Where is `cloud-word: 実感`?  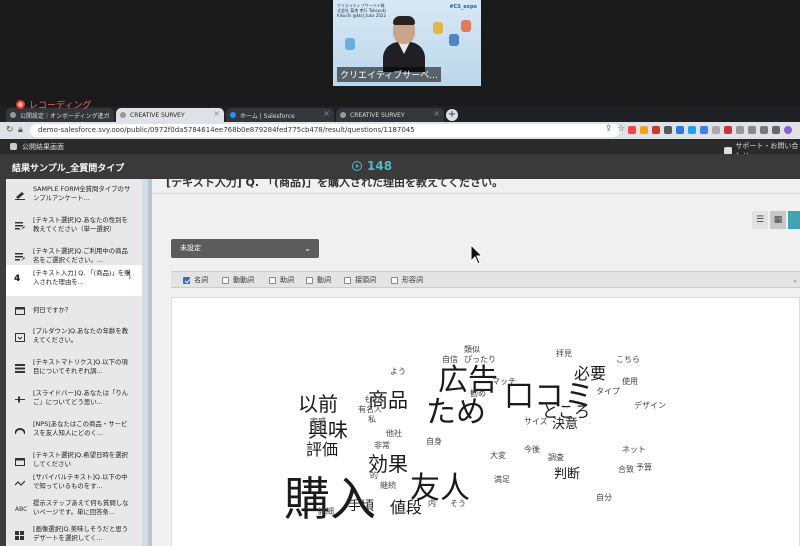 cloud-word: 実感 is located at coordinates (318, 421).